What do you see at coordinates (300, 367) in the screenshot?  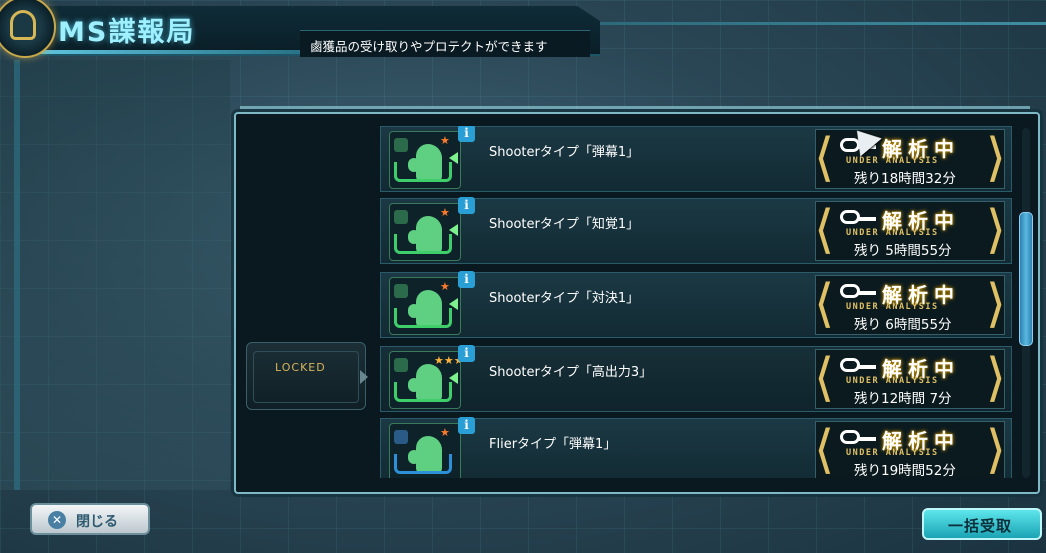 I see `locked-label: LOCKED` at bounding box center [300, 367].